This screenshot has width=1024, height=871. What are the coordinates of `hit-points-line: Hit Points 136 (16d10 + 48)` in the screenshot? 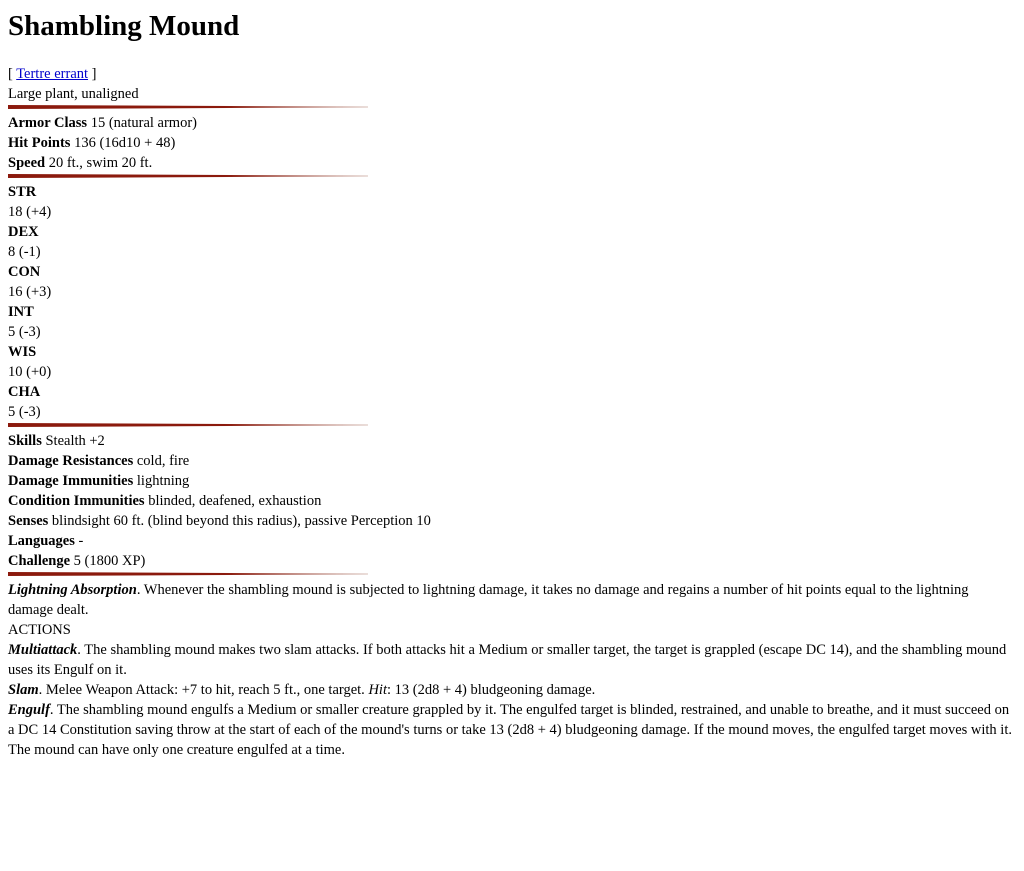 It's located at (512, 143).